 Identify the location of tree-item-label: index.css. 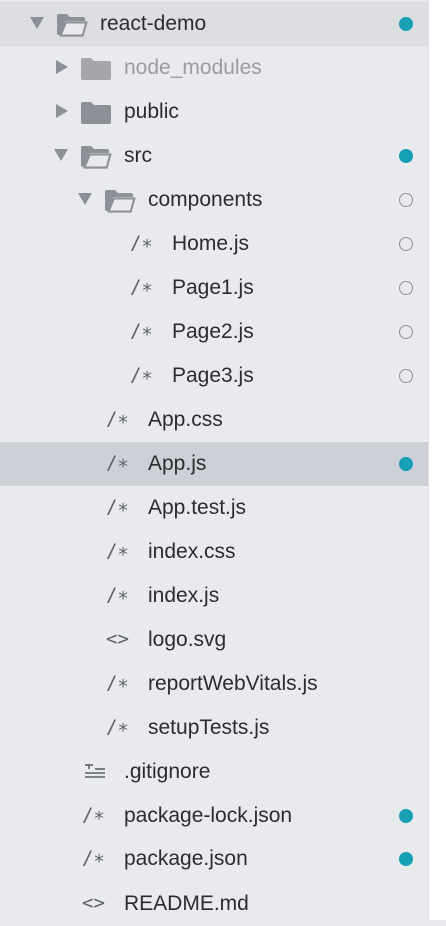
(192, 551).